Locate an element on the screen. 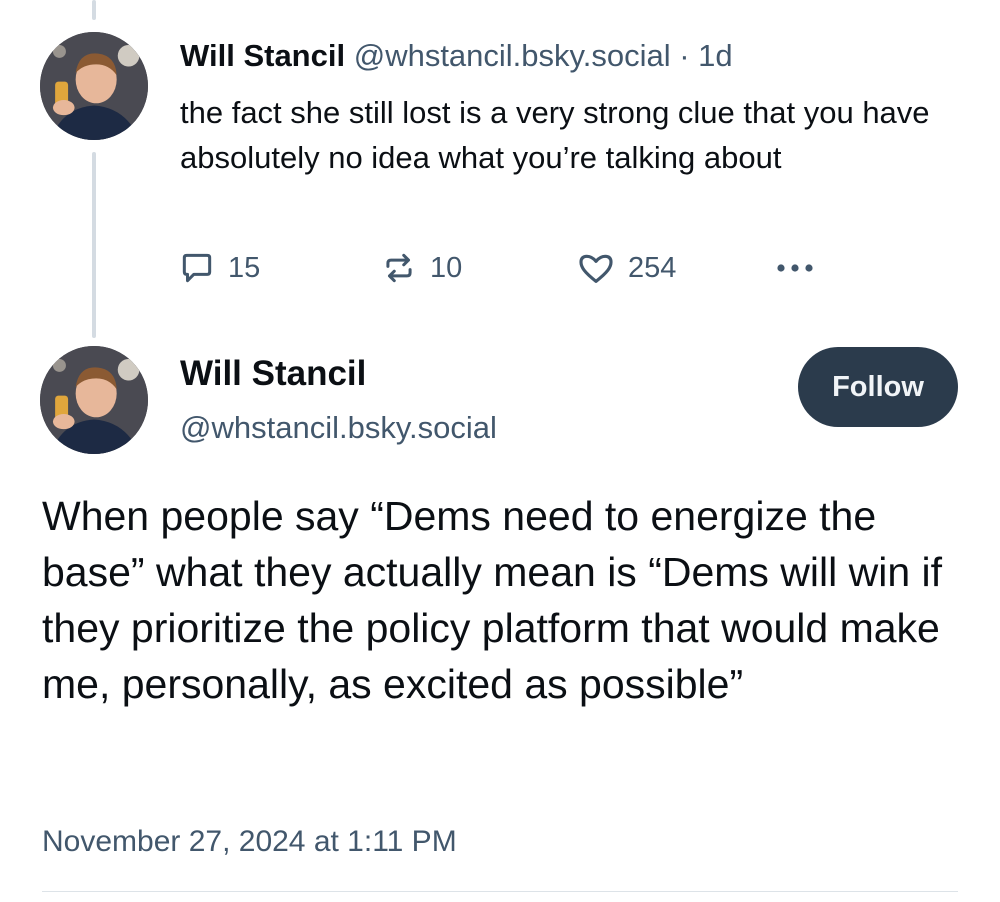 The height and width of the screenshot is (902, 1000). repost-count: 10 is located at coordinates (446, 267).